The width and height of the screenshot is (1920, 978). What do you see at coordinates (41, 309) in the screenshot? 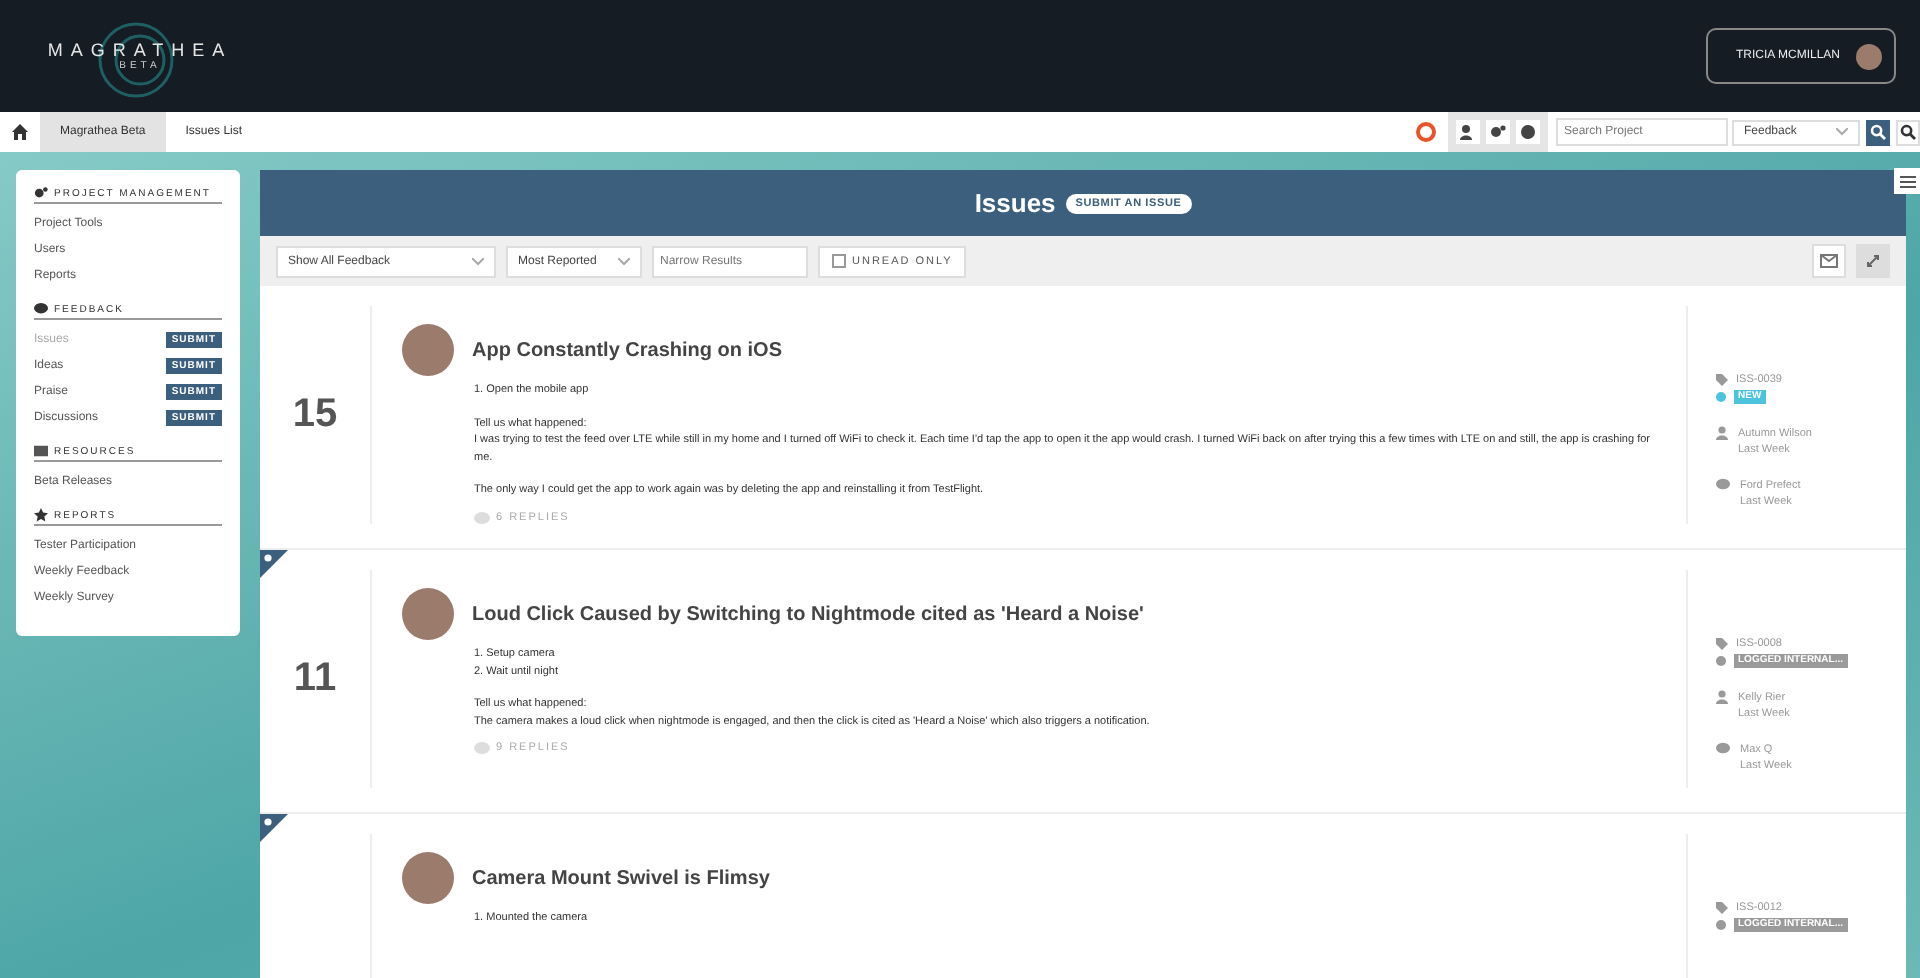
I see `chat-icon` at bounding box center [41, 309].